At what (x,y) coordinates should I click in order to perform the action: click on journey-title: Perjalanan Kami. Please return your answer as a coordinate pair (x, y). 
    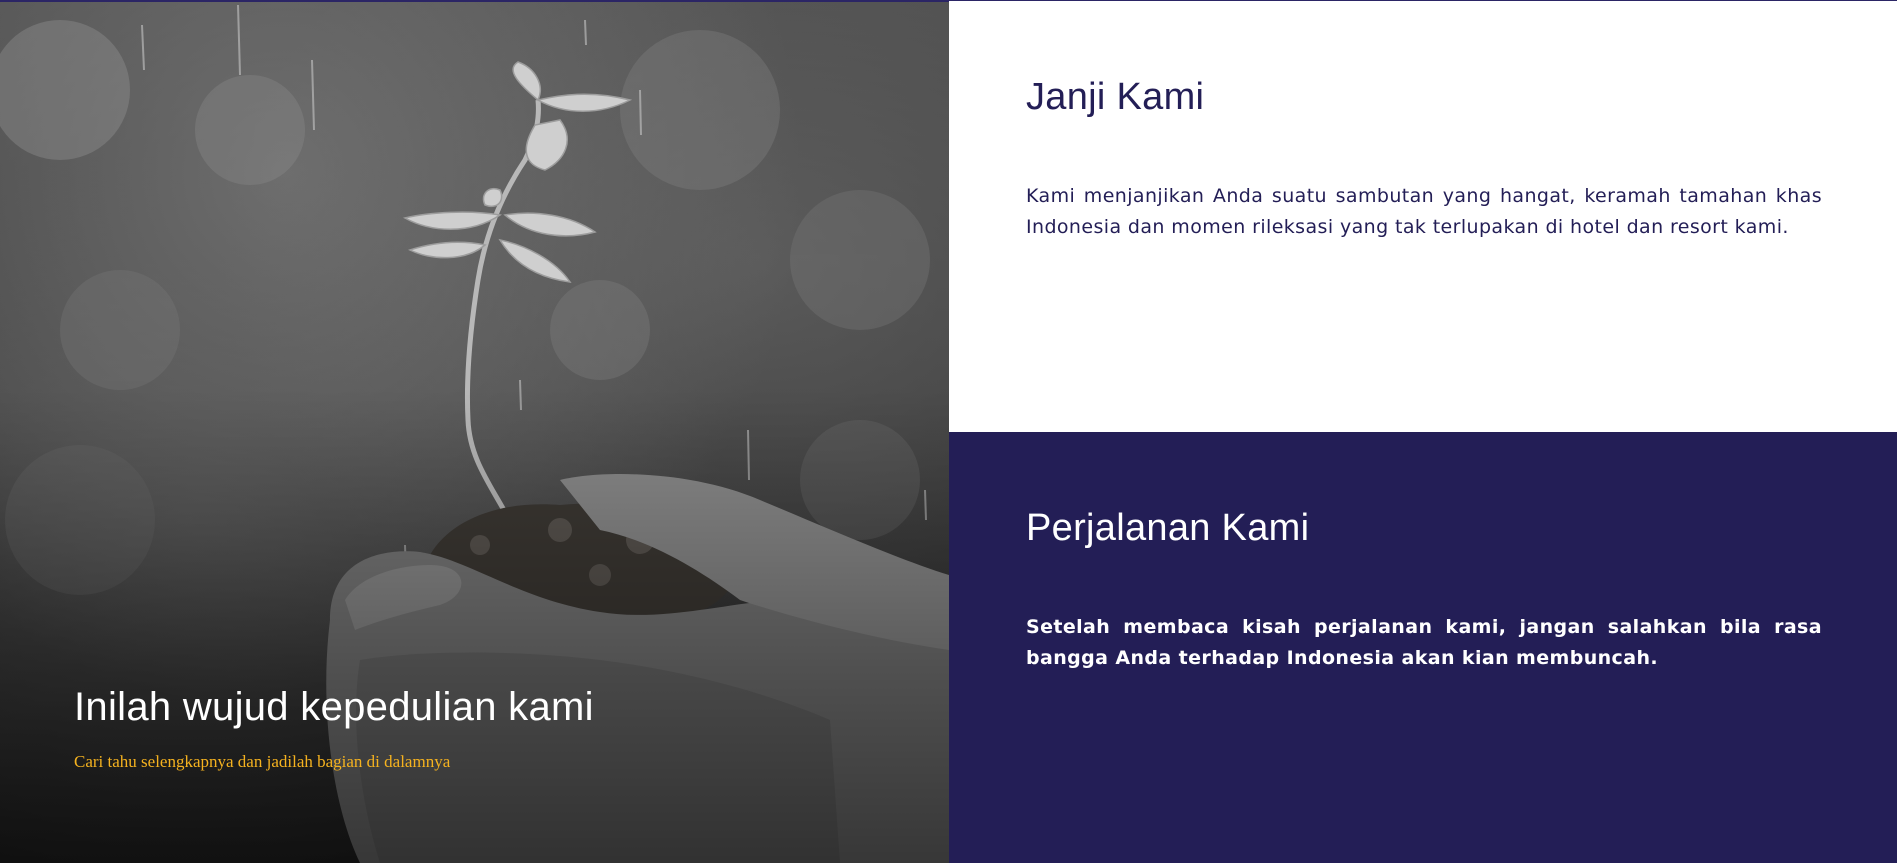
    Looking at the image, I should click on (1168, 528).